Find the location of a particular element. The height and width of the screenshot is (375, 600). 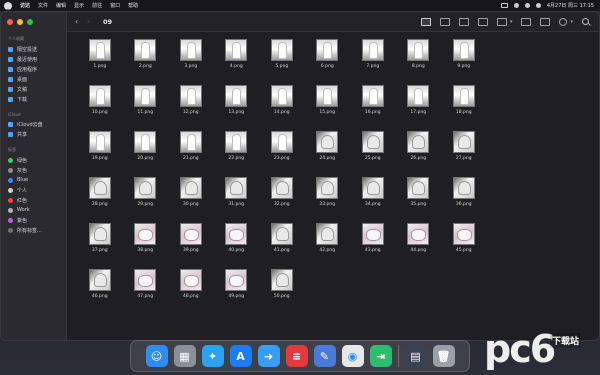

file-item: 7.png is located at coordinates (373, 62).